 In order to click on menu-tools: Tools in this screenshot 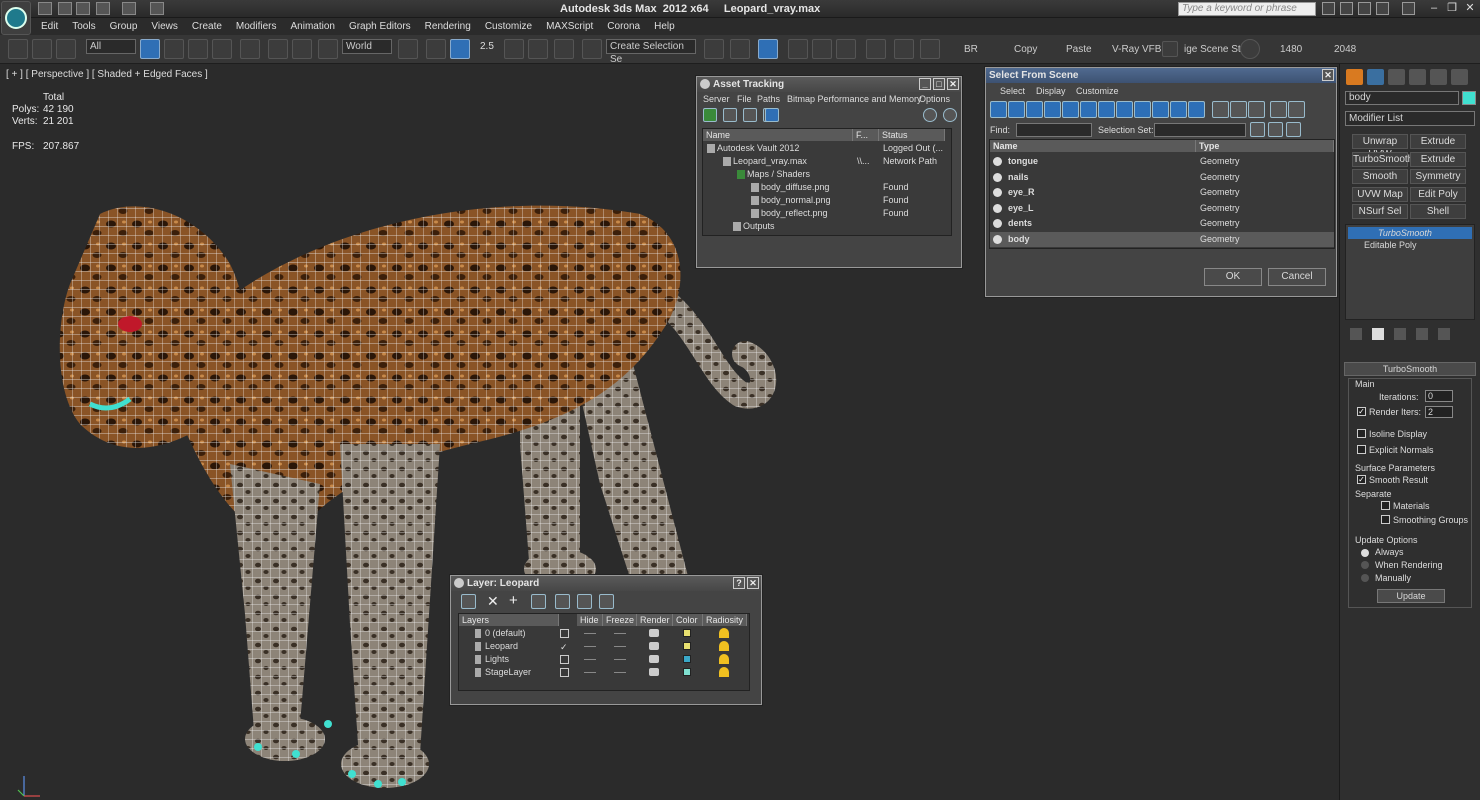, I will do `click(83, 27)`.